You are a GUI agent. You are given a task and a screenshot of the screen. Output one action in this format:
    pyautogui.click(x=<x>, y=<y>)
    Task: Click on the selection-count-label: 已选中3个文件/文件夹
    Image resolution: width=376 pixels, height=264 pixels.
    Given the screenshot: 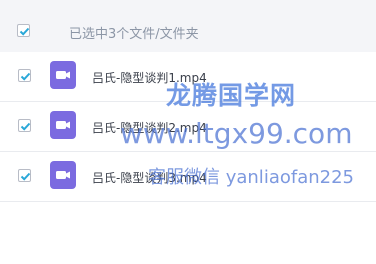 What is the action you would take?
    pyautogui.click(x=134, y=34)
    